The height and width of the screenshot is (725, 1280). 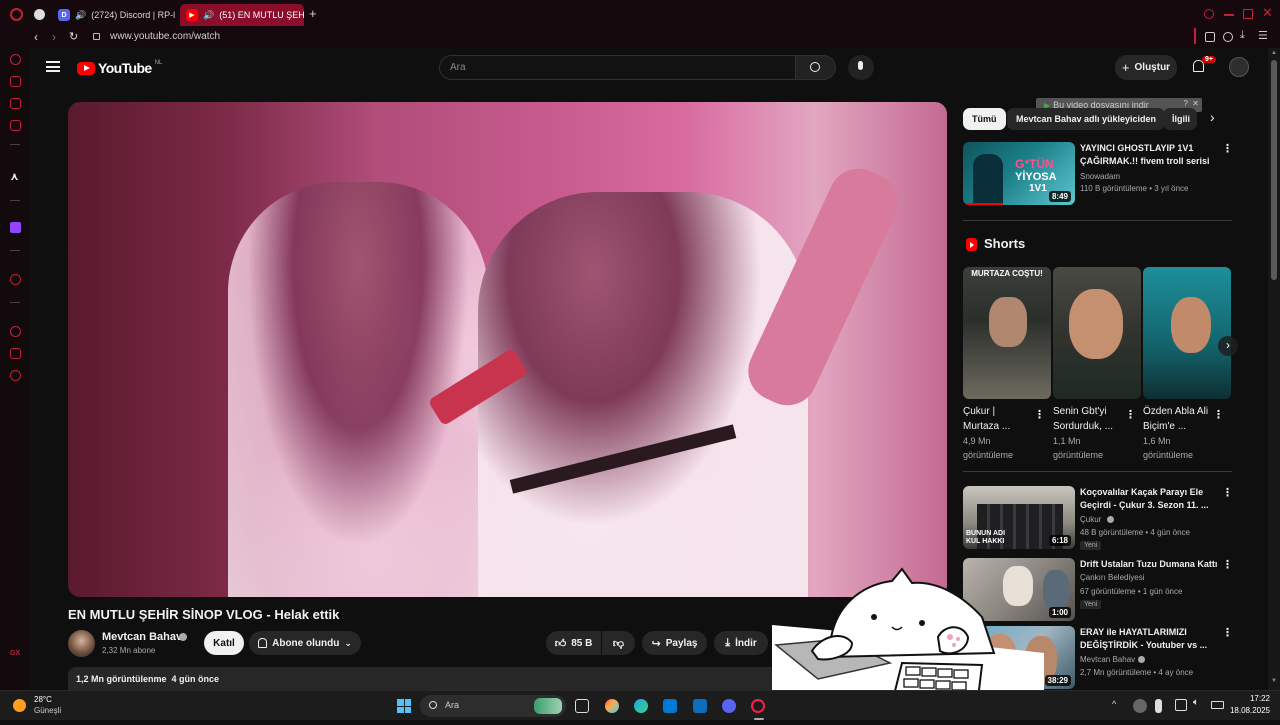 I want to click on like-button: 👍︎ 85 B, so click(x=573, y=643).